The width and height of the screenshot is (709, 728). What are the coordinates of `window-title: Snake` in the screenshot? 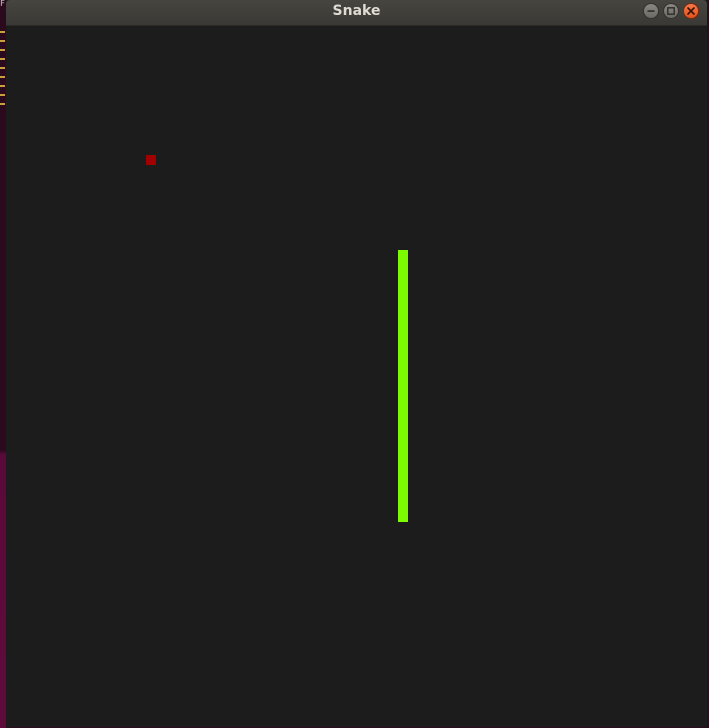 It's located at (356, 11).